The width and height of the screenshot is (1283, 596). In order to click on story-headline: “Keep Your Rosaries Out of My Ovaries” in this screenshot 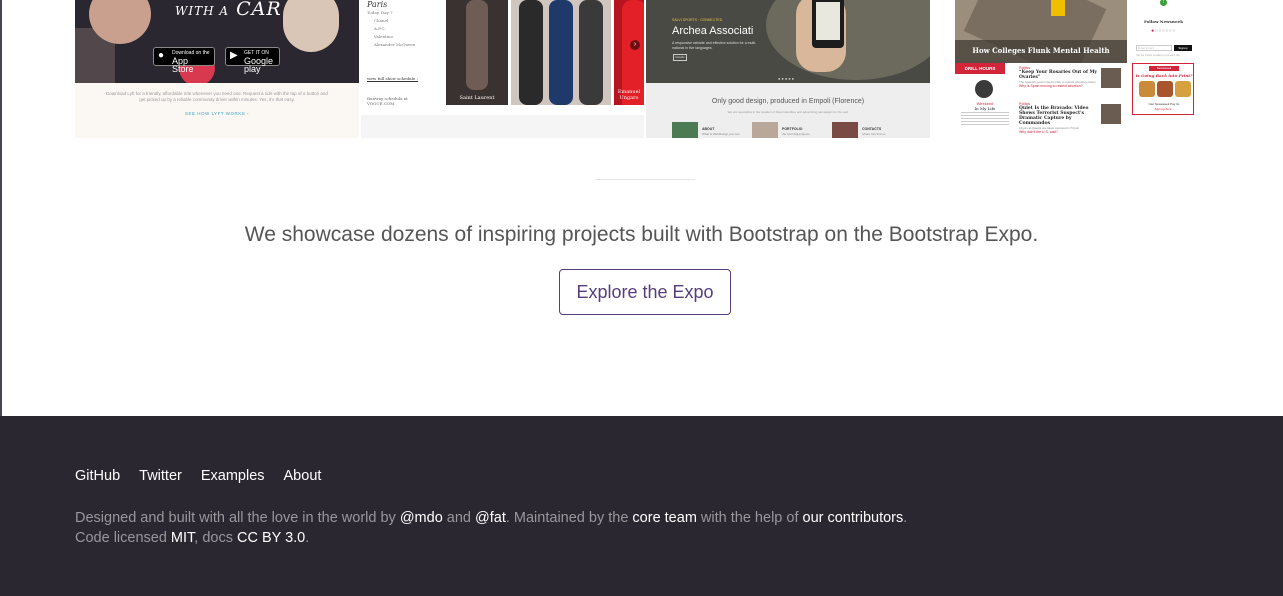, I will do `click(1059, 75)`.